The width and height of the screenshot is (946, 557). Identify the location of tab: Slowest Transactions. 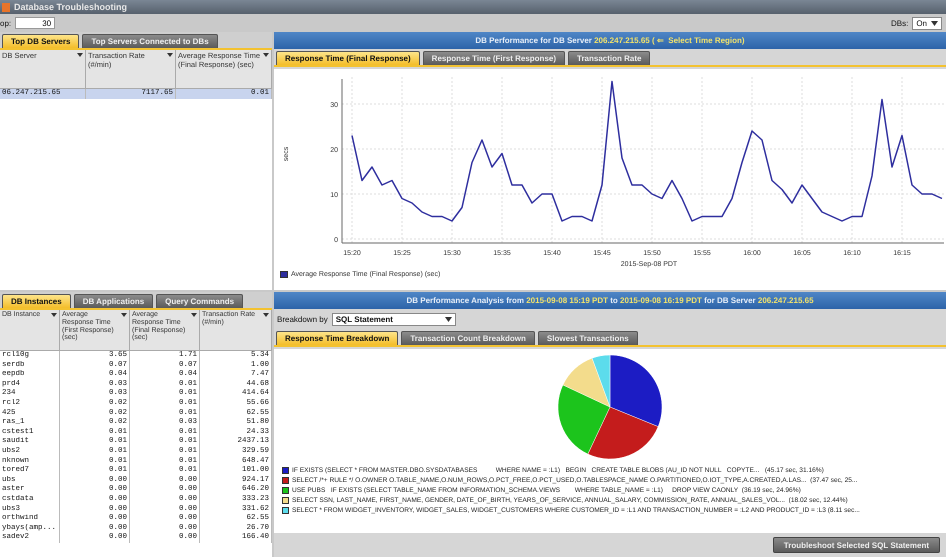
(588, 338).